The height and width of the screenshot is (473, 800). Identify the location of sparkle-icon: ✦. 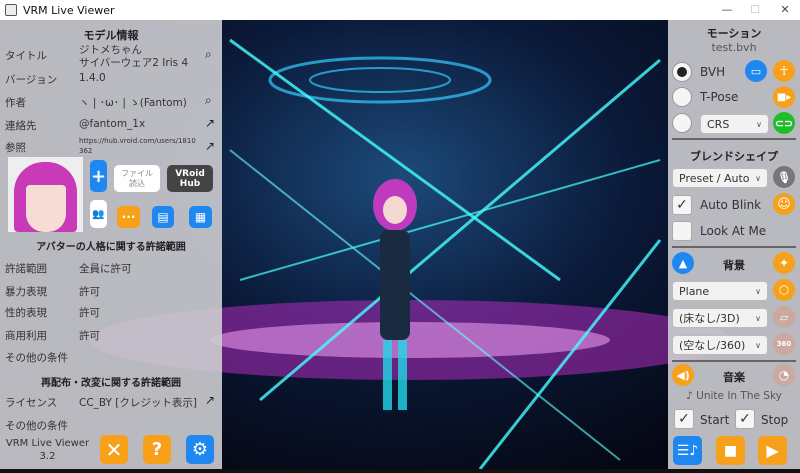
(784, 263).